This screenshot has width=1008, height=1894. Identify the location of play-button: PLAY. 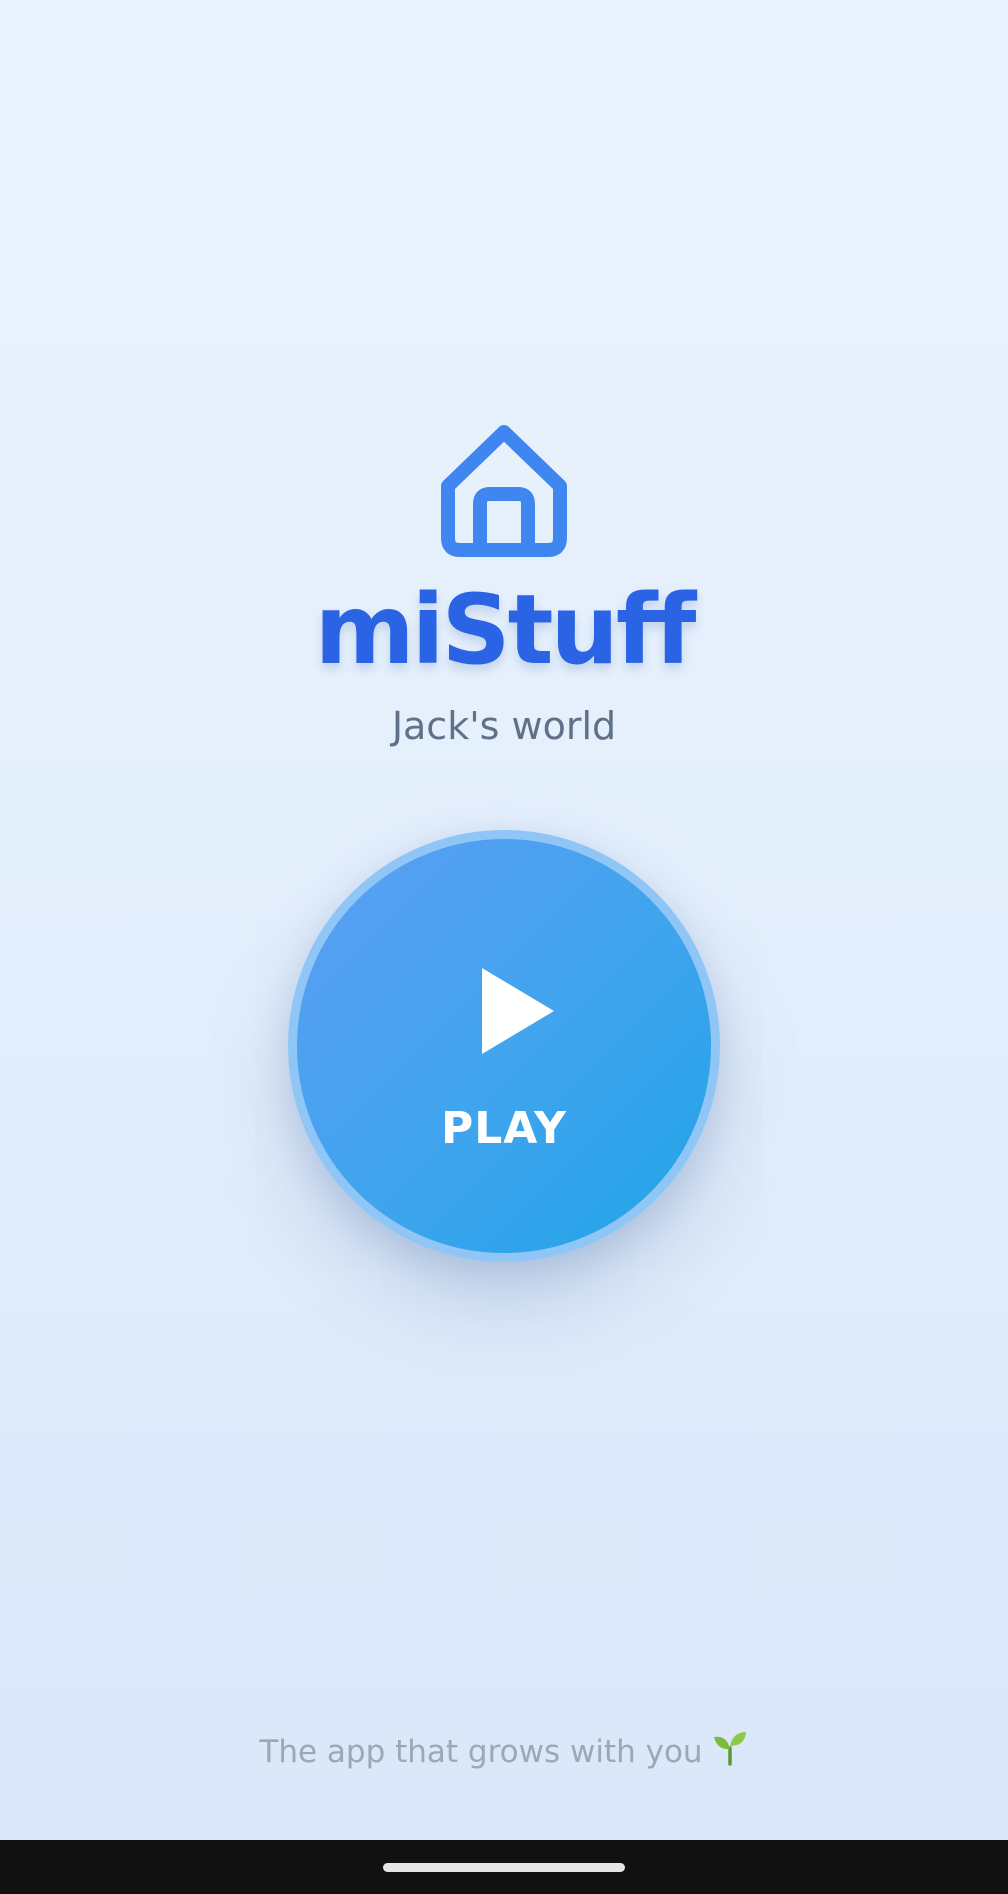
(504, 1046).